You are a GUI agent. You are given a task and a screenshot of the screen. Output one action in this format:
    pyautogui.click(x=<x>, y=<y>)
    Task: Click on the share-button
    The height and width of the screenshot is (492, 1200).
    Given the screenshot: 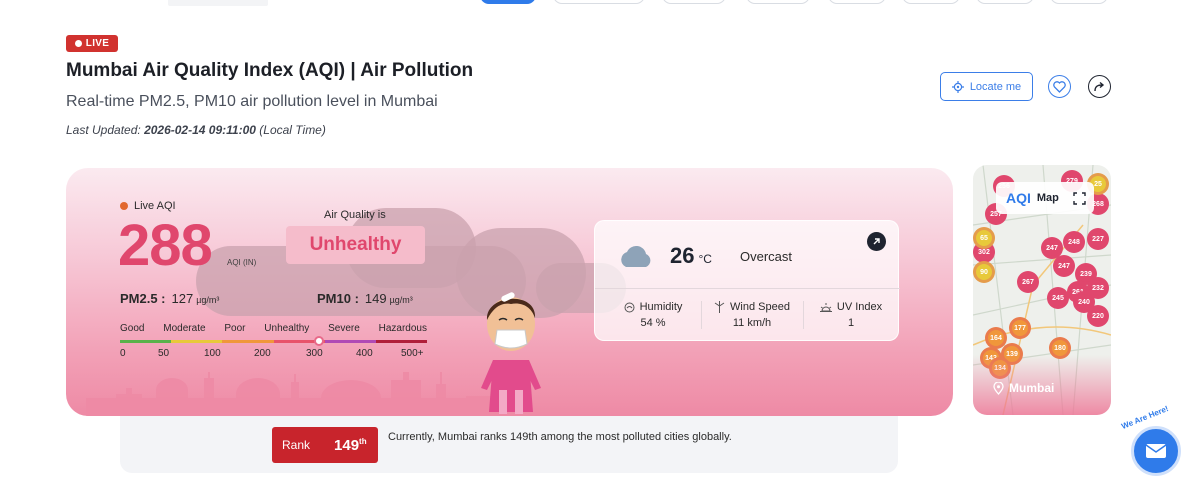 What is the action you would take?
    pyautogui.click(x=1099, y=86)
    